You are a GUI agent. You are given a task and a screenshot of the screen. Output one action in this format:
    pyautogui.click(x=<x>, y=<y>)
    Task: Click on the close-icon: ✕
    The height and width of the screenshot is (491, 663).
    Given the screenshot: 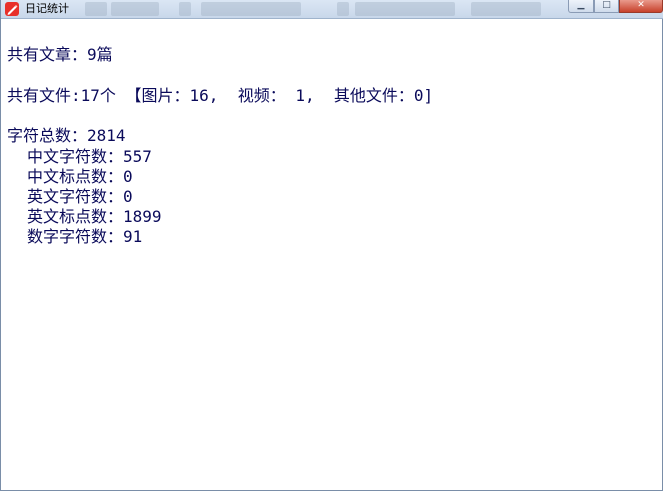 What is the action you would take?
    pyautogui.click(x=641, y=5)
    